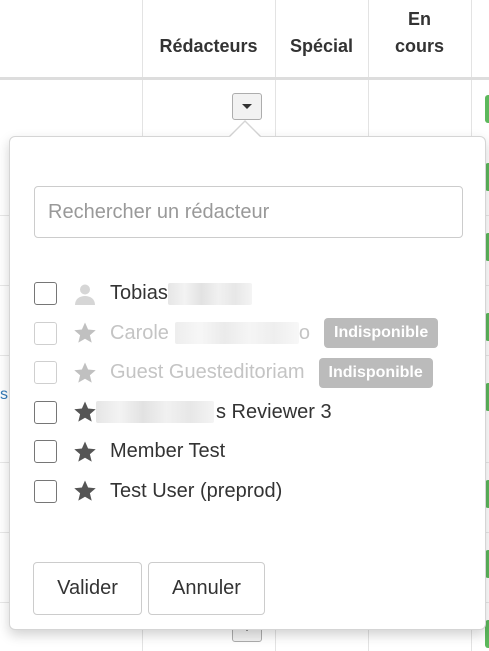  I want to click on editor-name: Test User (preprod), so click(196, 490).